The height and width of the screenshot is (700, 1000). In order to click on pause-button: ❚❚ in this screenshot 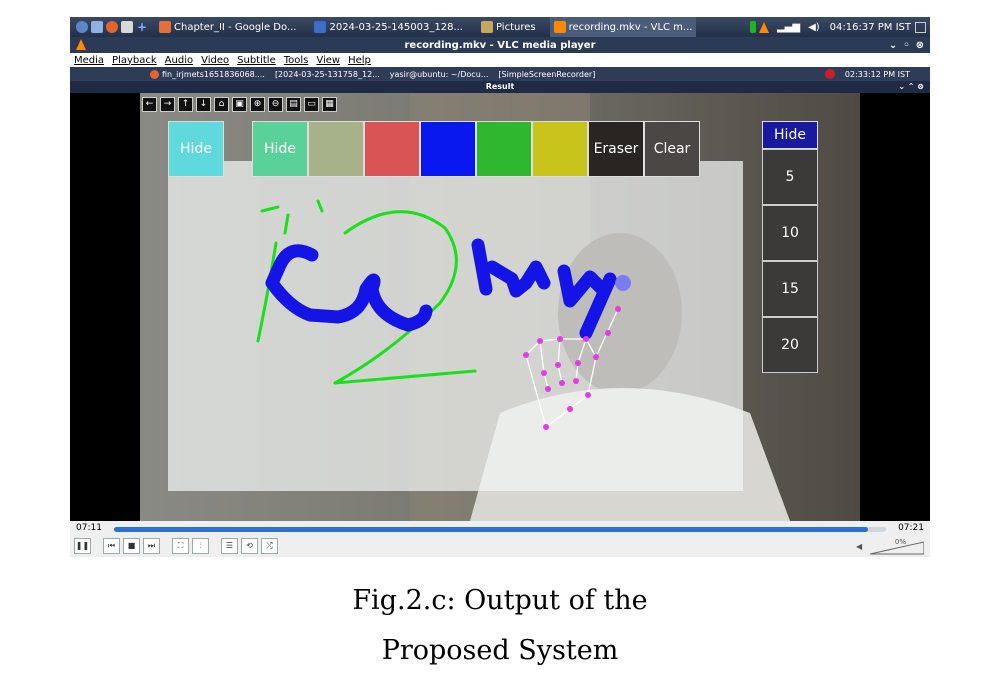, I will do `click(82, 546)`.